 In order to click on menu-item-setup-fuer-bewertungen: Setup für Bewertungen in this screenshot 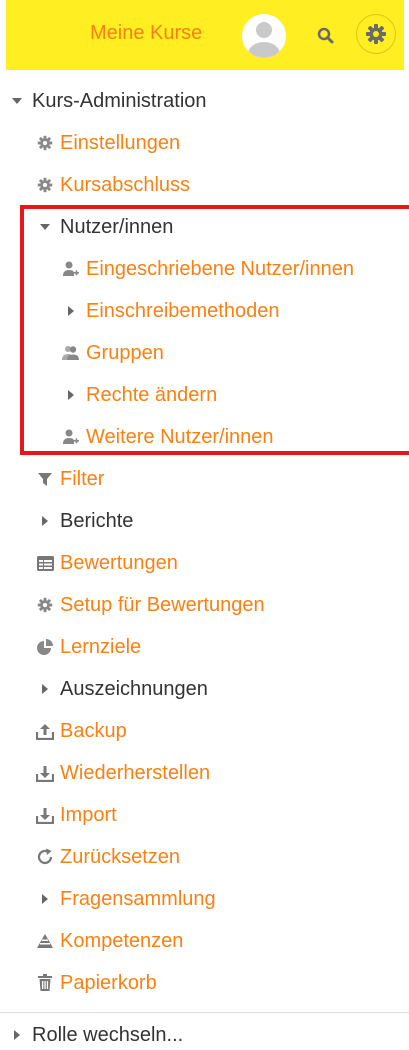, I will do `click(150, 605)`.